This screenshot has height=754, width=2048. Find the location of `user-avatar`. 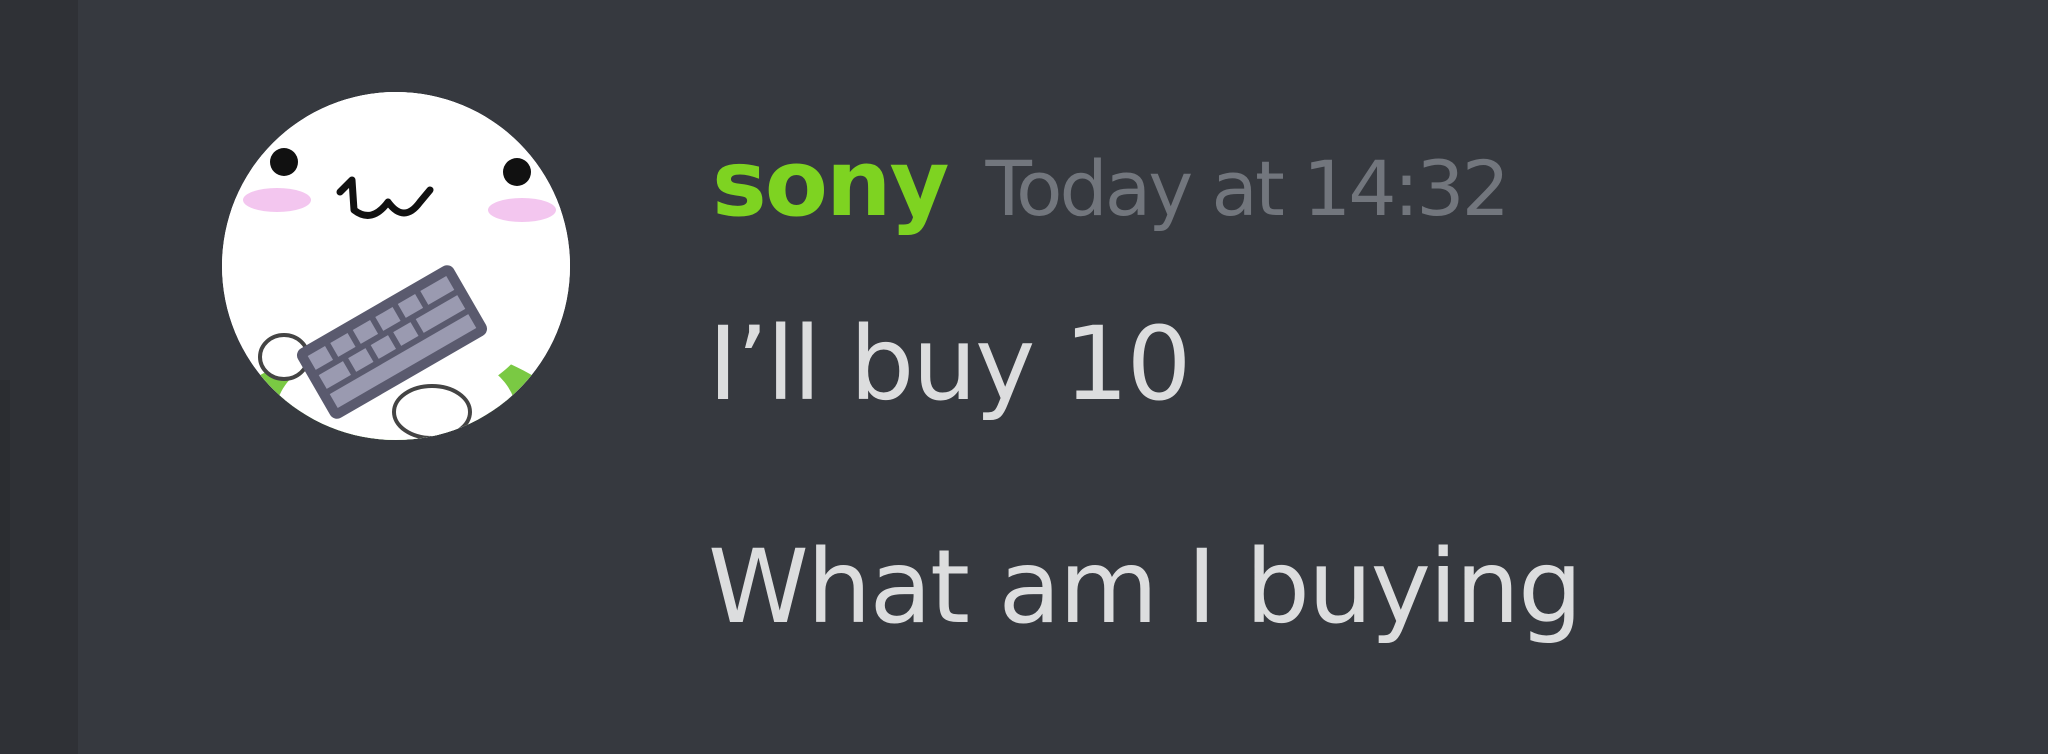

user-avatar is located at coordinates (396, 266).